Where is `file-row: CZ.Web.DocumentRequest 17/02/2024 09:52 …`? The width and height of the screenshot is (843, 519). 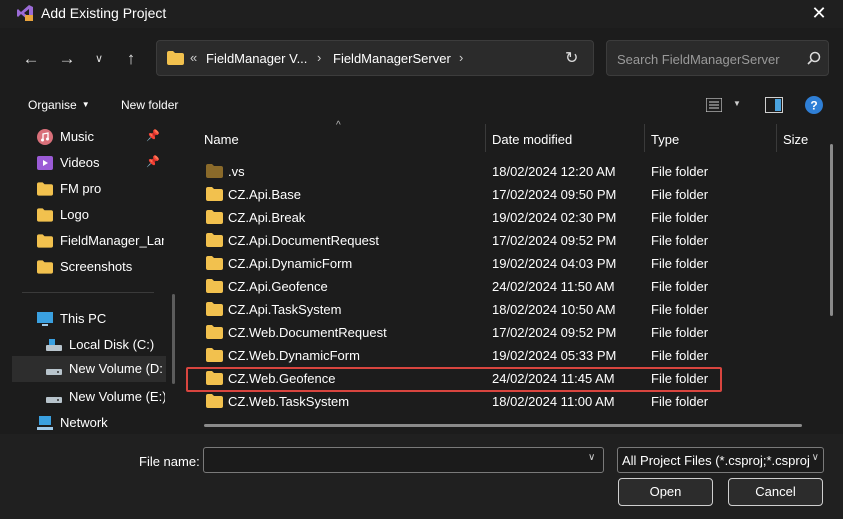 file-row: CZ.Web.DocumentRequest 17/02/2024 09:52 … is located at coordinates (506, 332).